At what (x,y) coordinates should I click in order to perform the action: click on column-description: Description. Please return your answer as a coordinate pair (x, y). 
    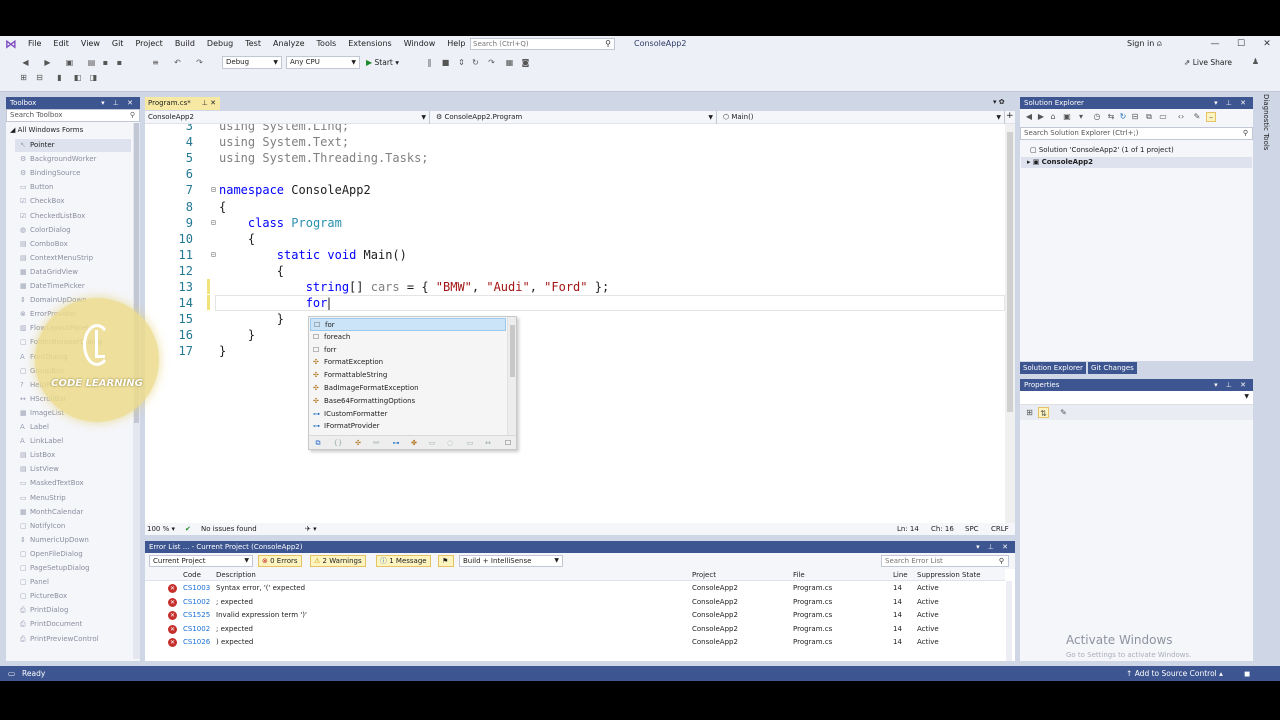
    Looking at the image, I should click on (236, 575).